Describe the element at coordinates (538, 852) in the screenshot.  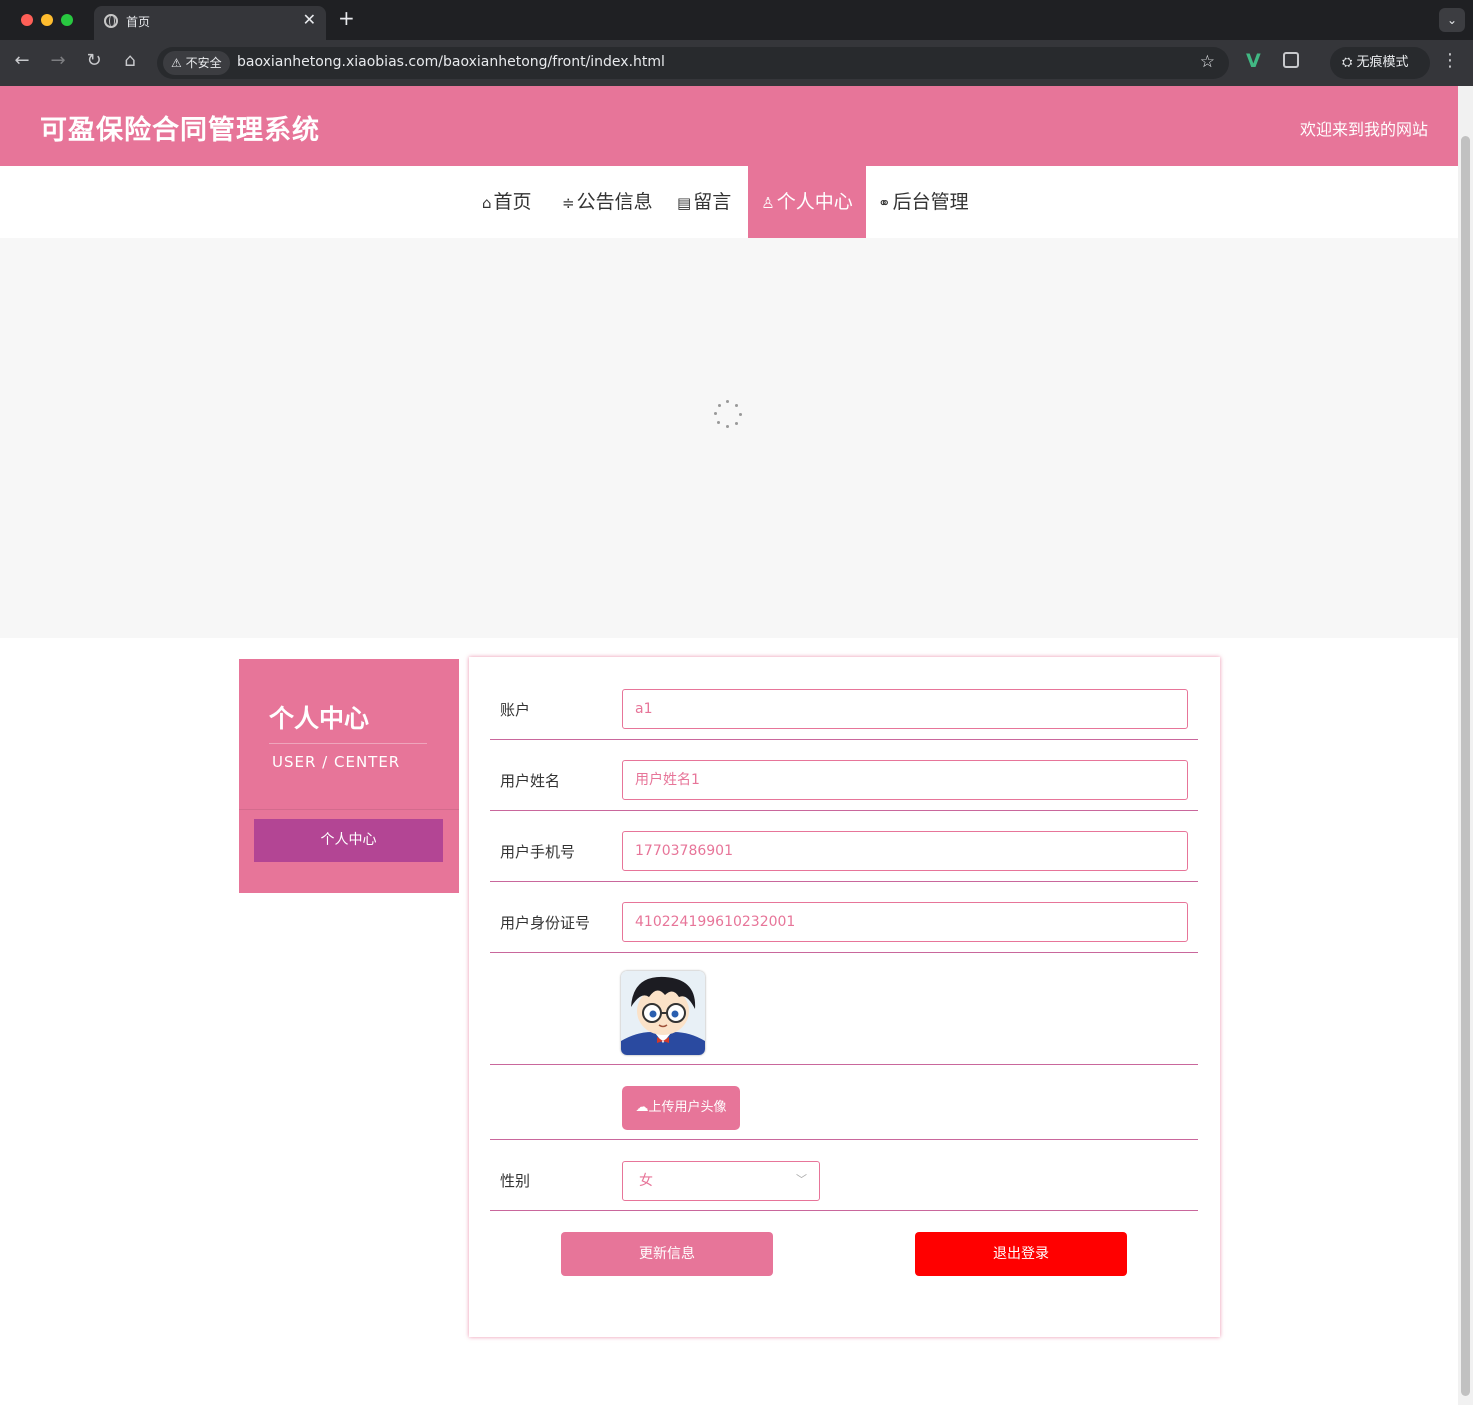
I see `phone-label: 用户手机号` at that location.